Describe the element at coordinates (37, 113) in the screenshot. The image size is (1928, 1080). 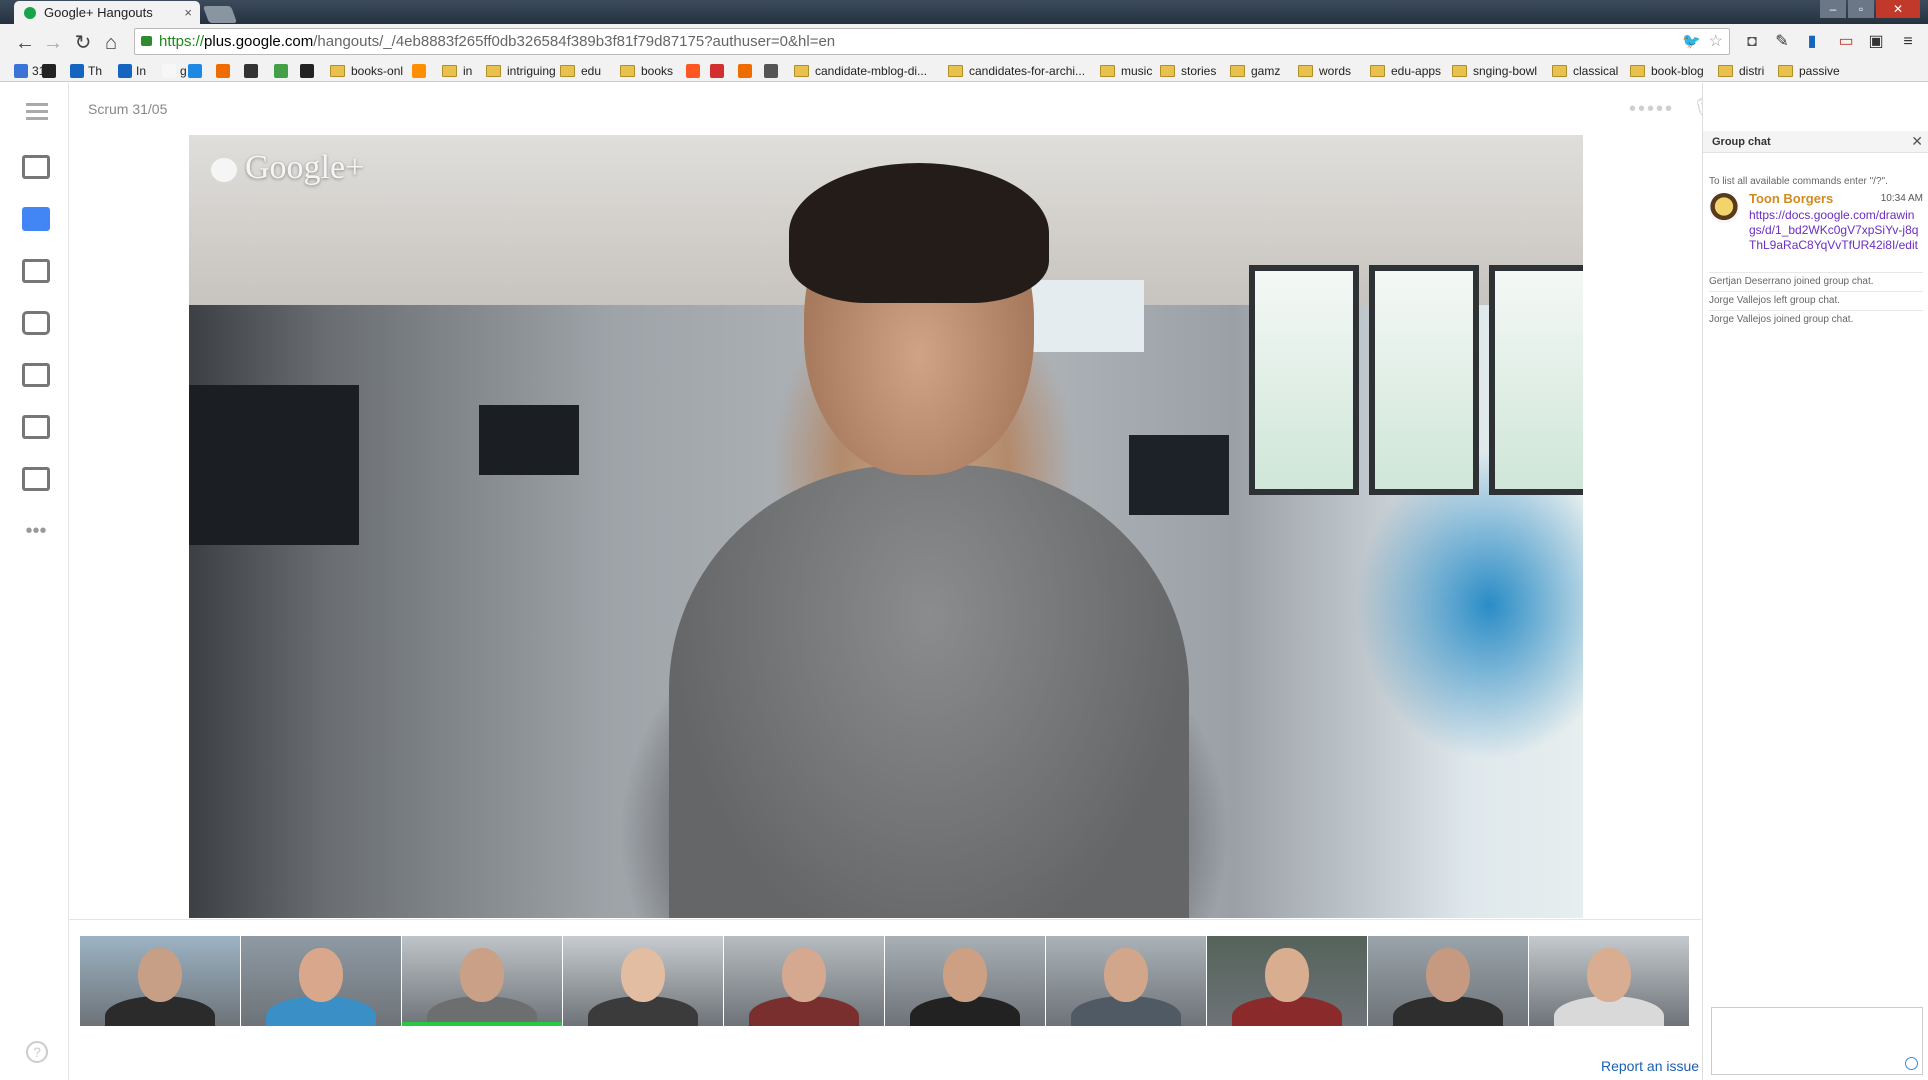
I see `menu-icon` at that location.